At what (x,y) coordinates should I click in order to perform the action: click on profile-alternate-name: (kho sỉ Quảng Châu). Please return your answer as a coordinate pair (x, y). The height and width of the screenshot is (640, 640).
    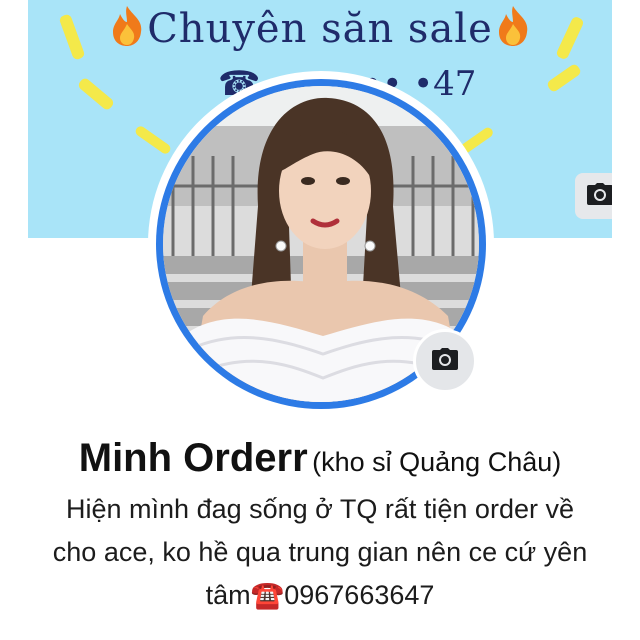
    Looking at the image, I should click on (437, 462).